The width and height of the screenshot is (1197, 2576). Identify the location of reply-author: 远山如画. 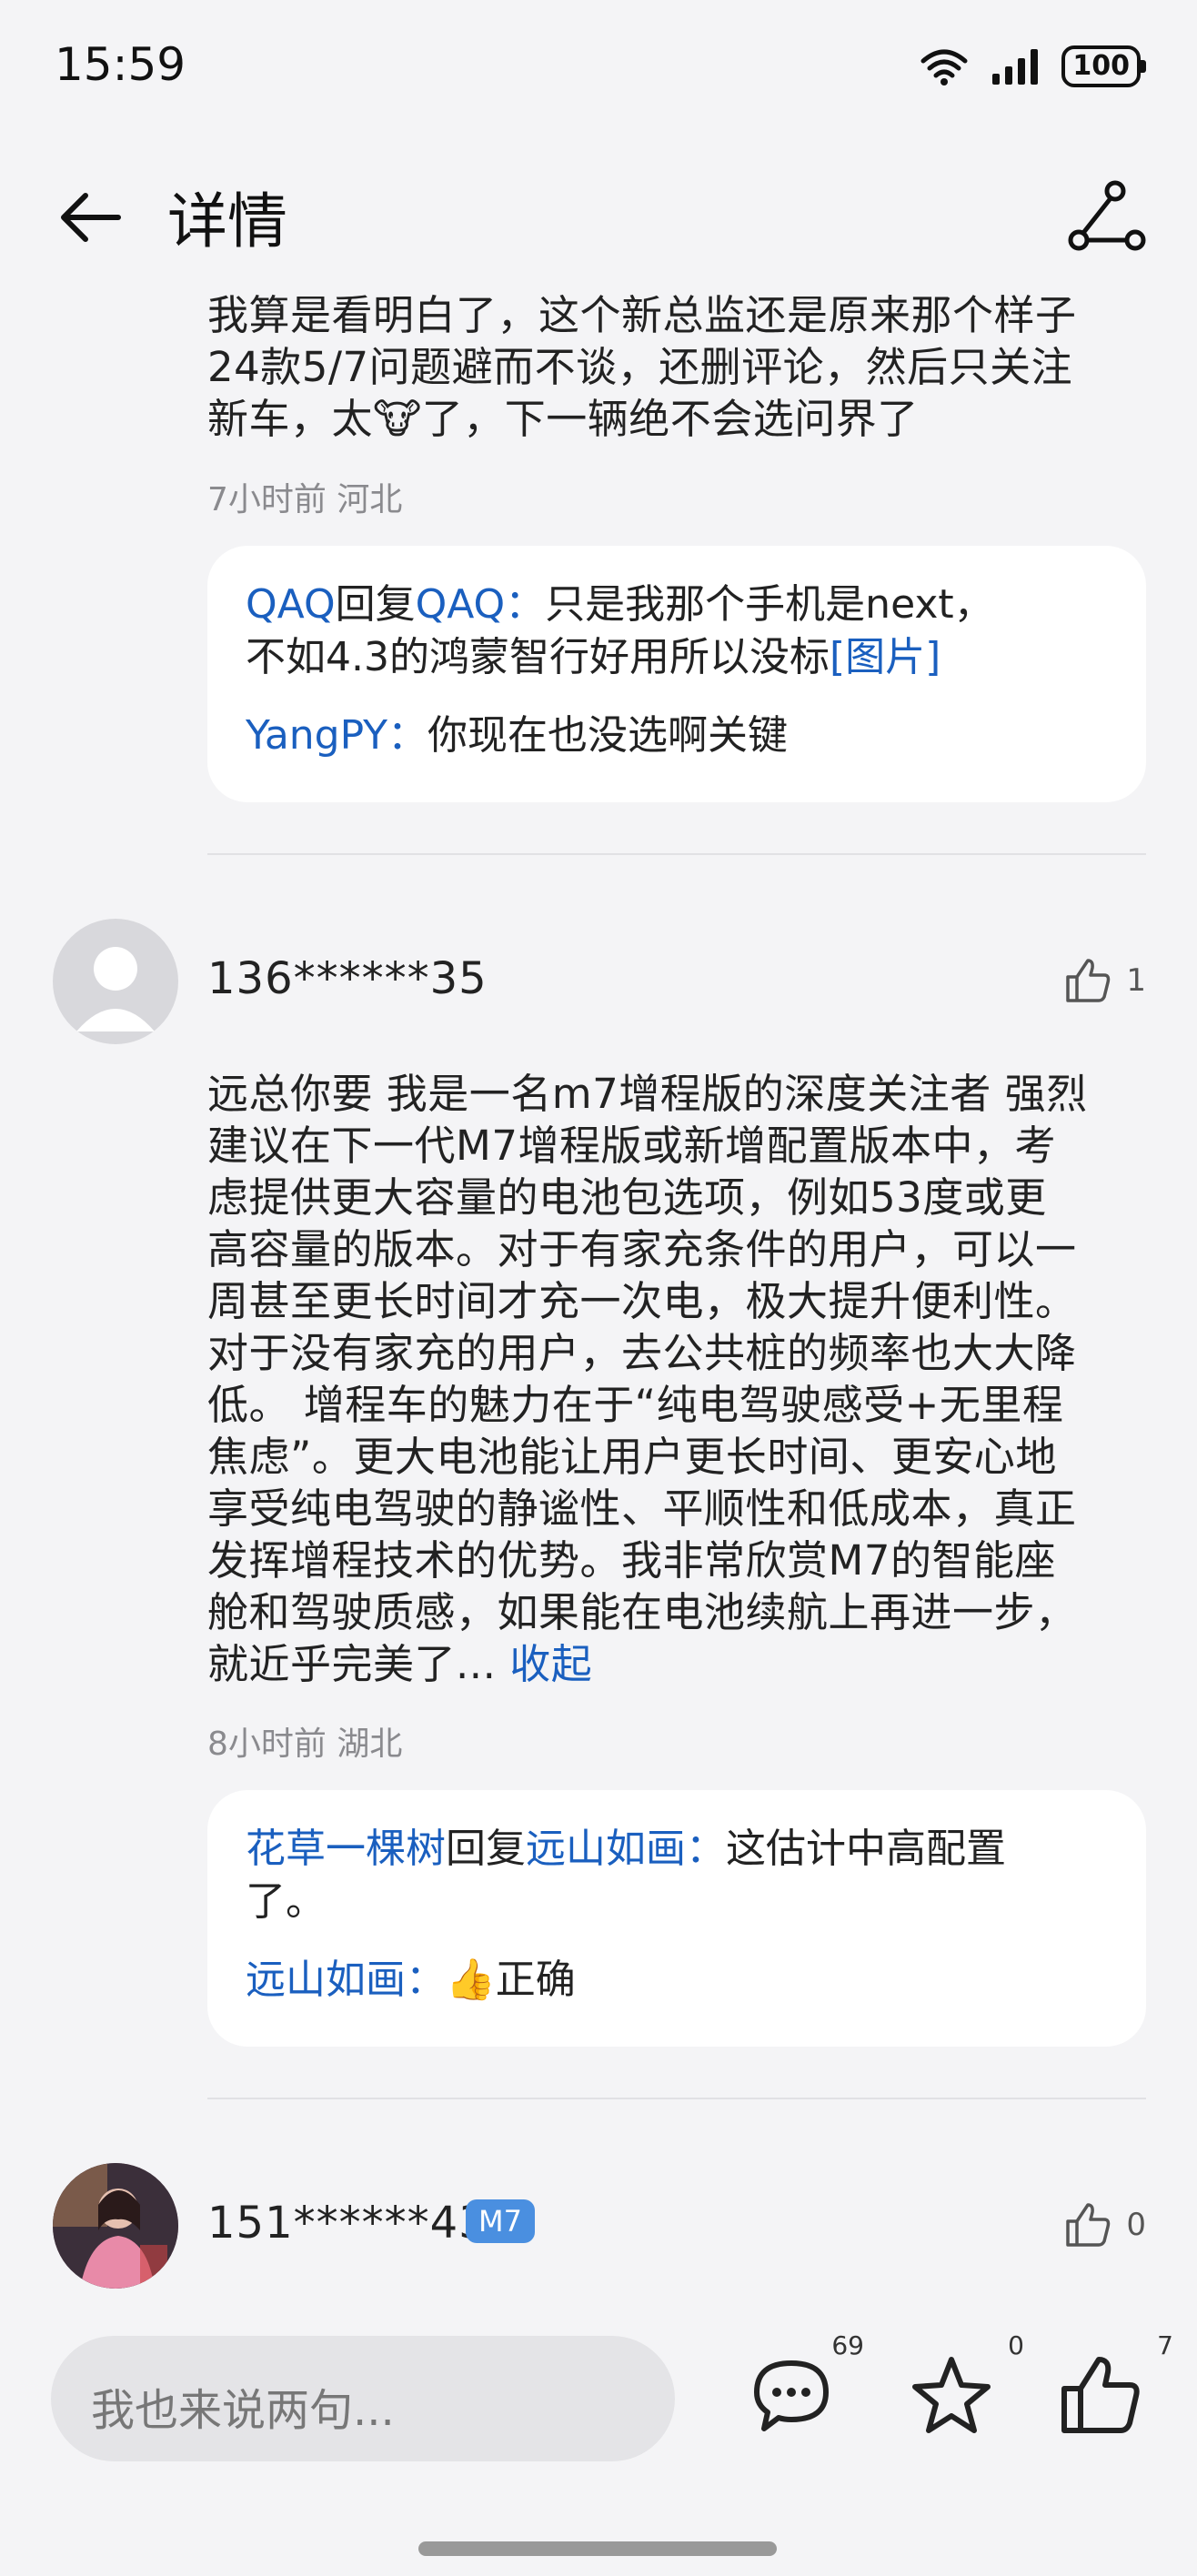
(326, 1980).